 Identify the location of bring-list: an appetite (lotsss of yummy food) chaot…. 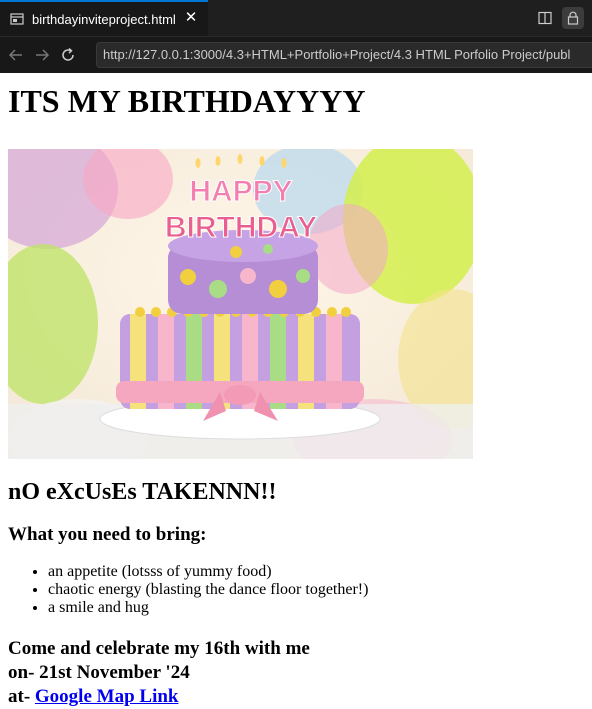
(296, 590).